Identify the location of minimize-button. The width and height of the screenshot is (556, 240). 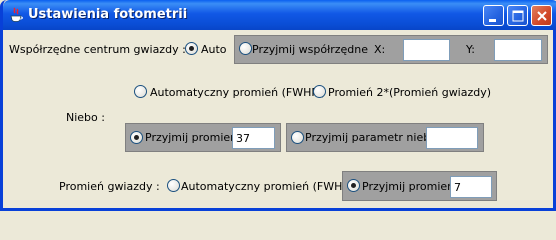
(493, 15).